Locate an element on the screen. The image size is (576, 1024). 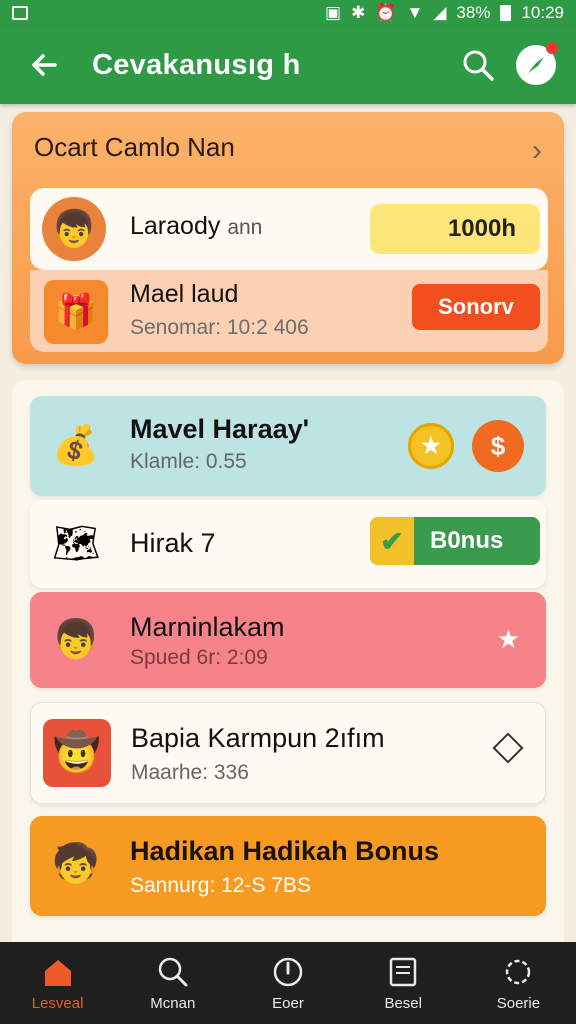
app-title: Cevakanusıg h is located at coordinates (196, 64).